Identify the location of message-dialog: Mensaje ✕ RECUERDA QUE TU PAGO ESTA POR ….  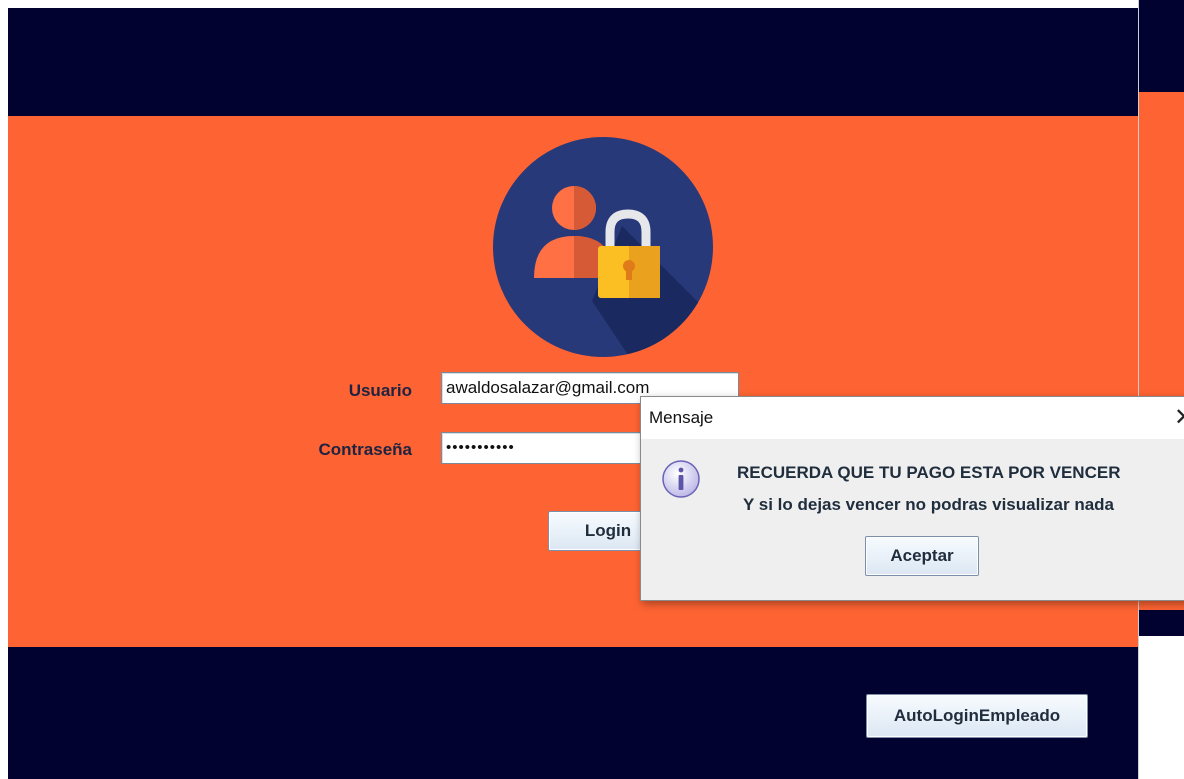
(912, 498).